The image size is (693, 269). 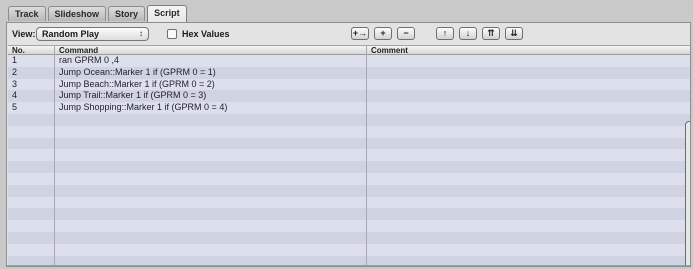 What do you see at coordinates (143, 107) in the screenshot?
I see `cell-command: Jump Shopping::Marker 1 if (GPRM 0 = 4)` at bounding box center [143, 107].